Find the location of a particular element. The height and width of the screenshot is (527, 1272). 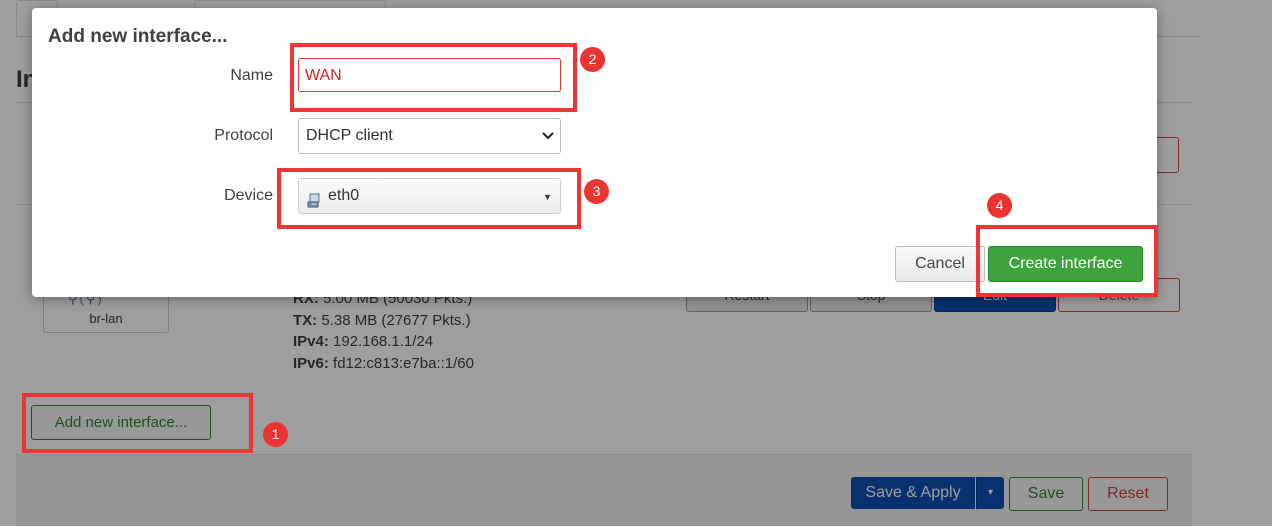

step-badge-2: 2 is located at coordinates (592, 59).